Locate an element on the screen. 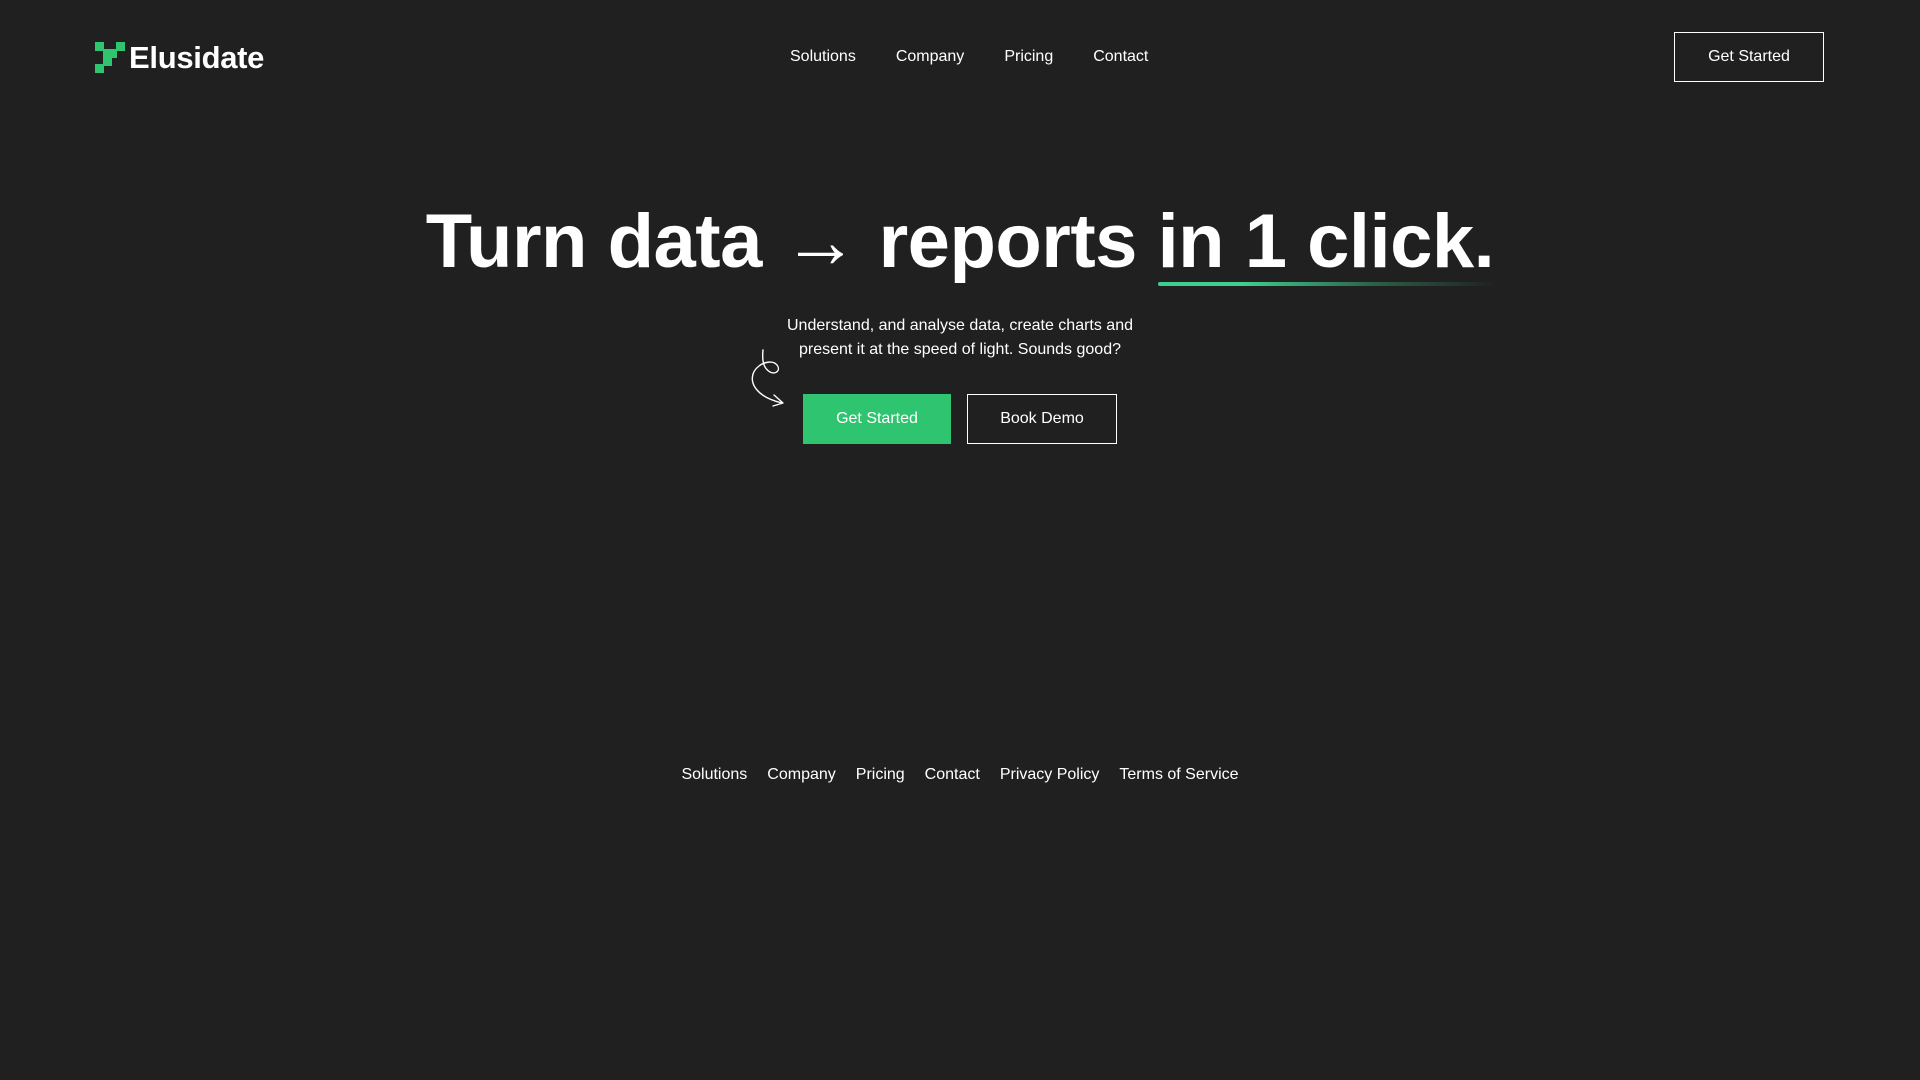 This screenshot has height=1080, width=1920. footer-link-contact: Contact is located at coordinates (952, 775).